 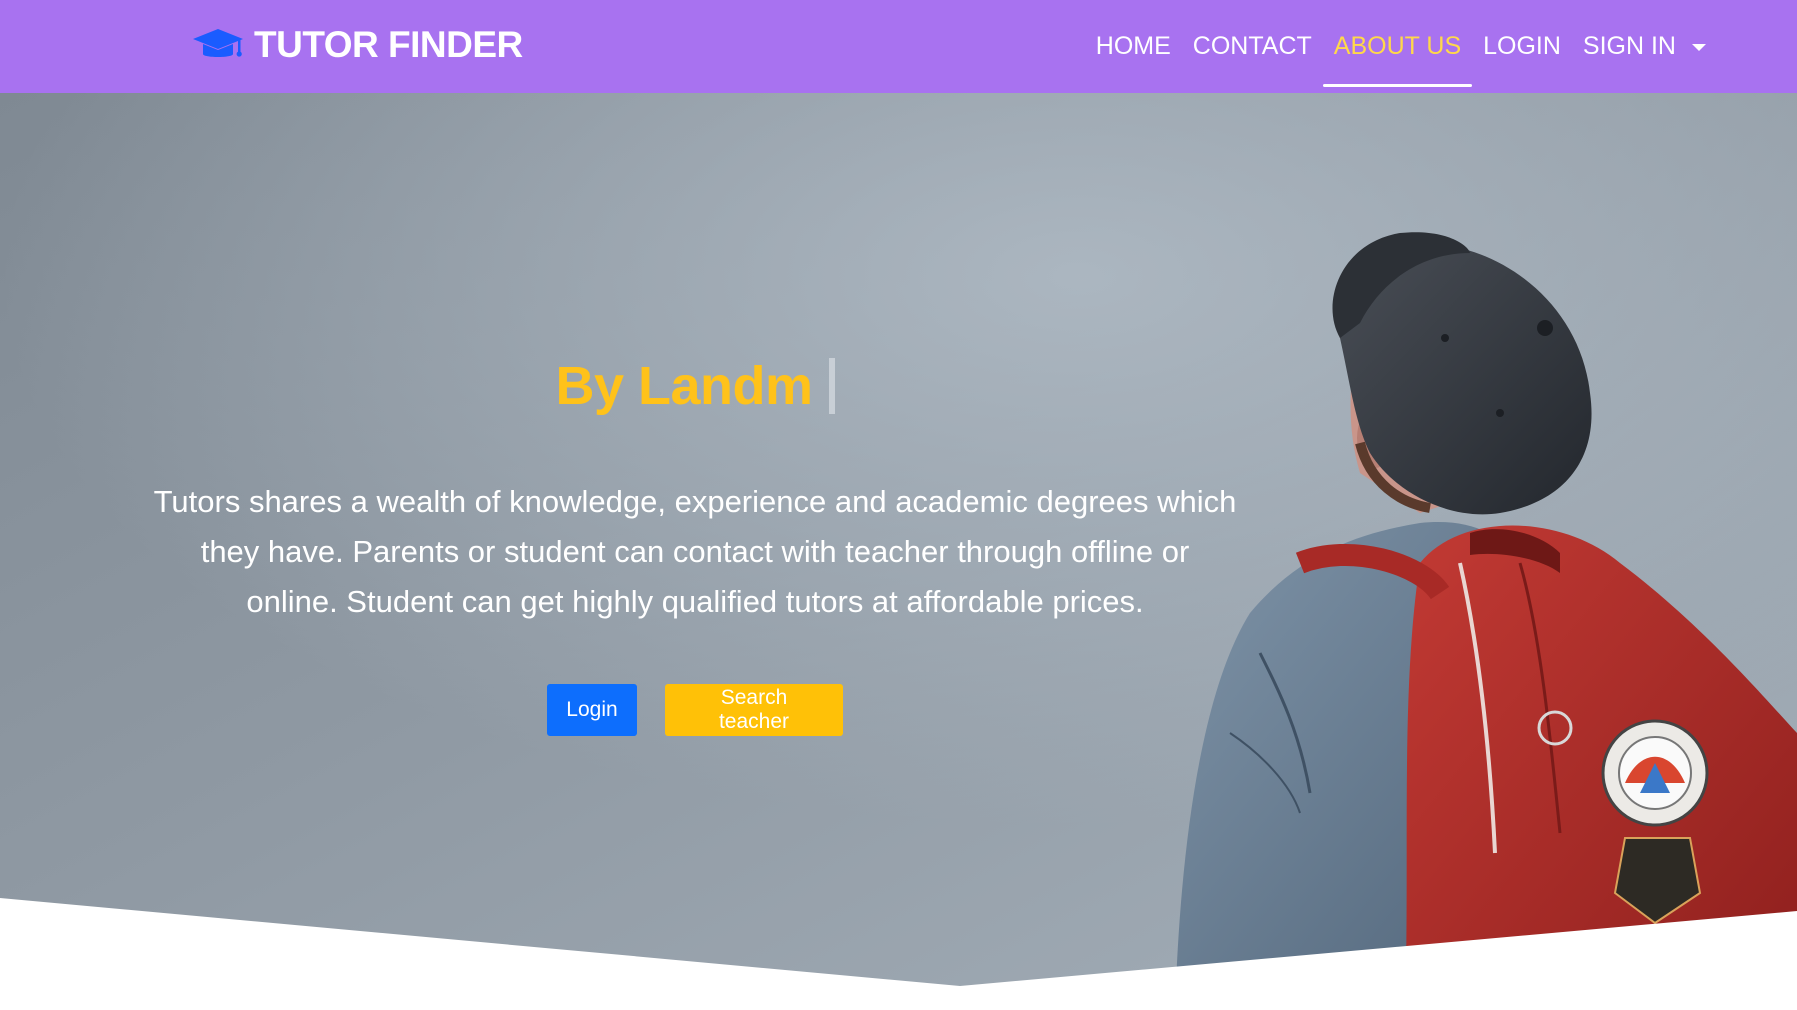 I want to click on brand-name: TUTOR FINDER, so click(x=388, y=44).